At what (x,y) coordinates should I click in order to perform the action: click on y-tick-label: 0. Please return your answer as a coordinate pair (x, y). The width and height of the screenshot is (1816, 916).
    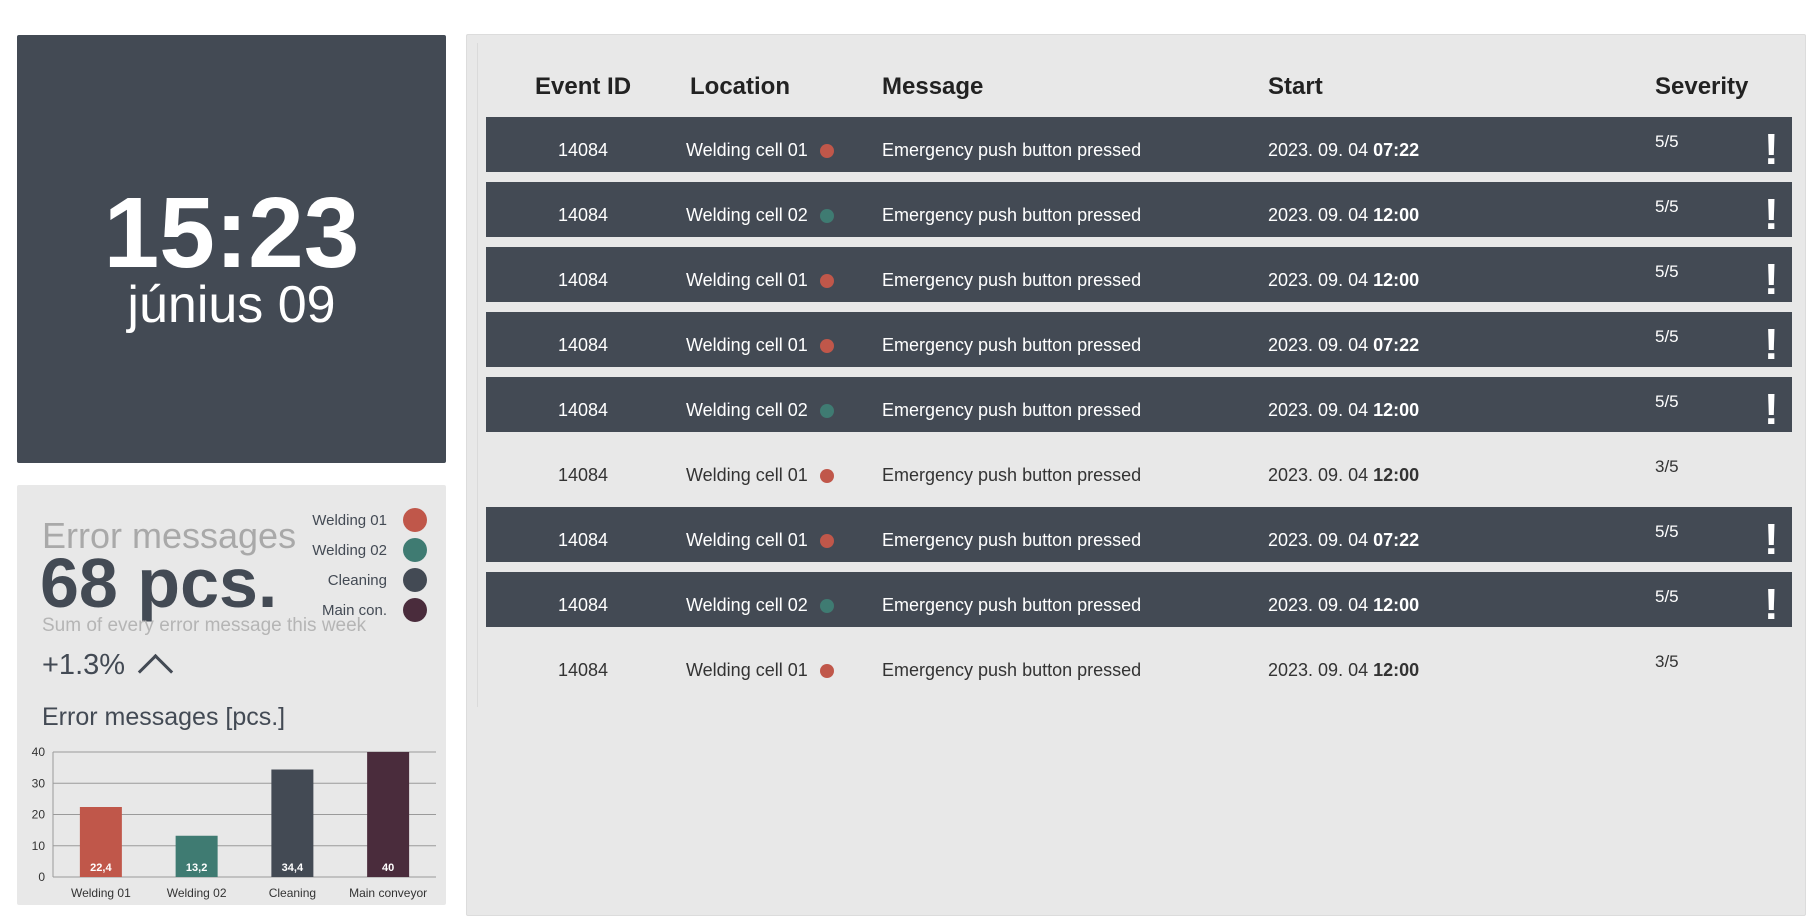
    Looking at the image, I should click on (41, 877).